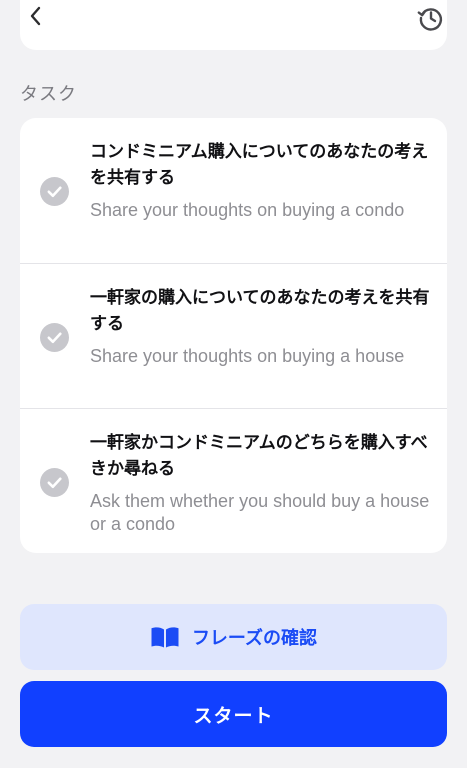 Image resolution: width=467 pixels, height=768 pixels. I want to click on check-phrases-button: フレーズの確認, so click(233, 637).